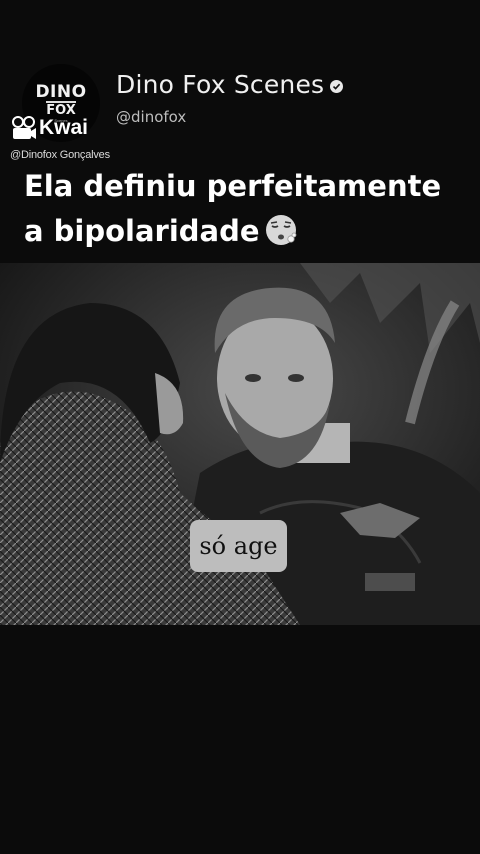 The image size is (480, 854). What do you see at coordinates (142, 231) in the screenshot?
I see `caption-line-2-text: a bipolaridade` at bounding box center [142, 231].